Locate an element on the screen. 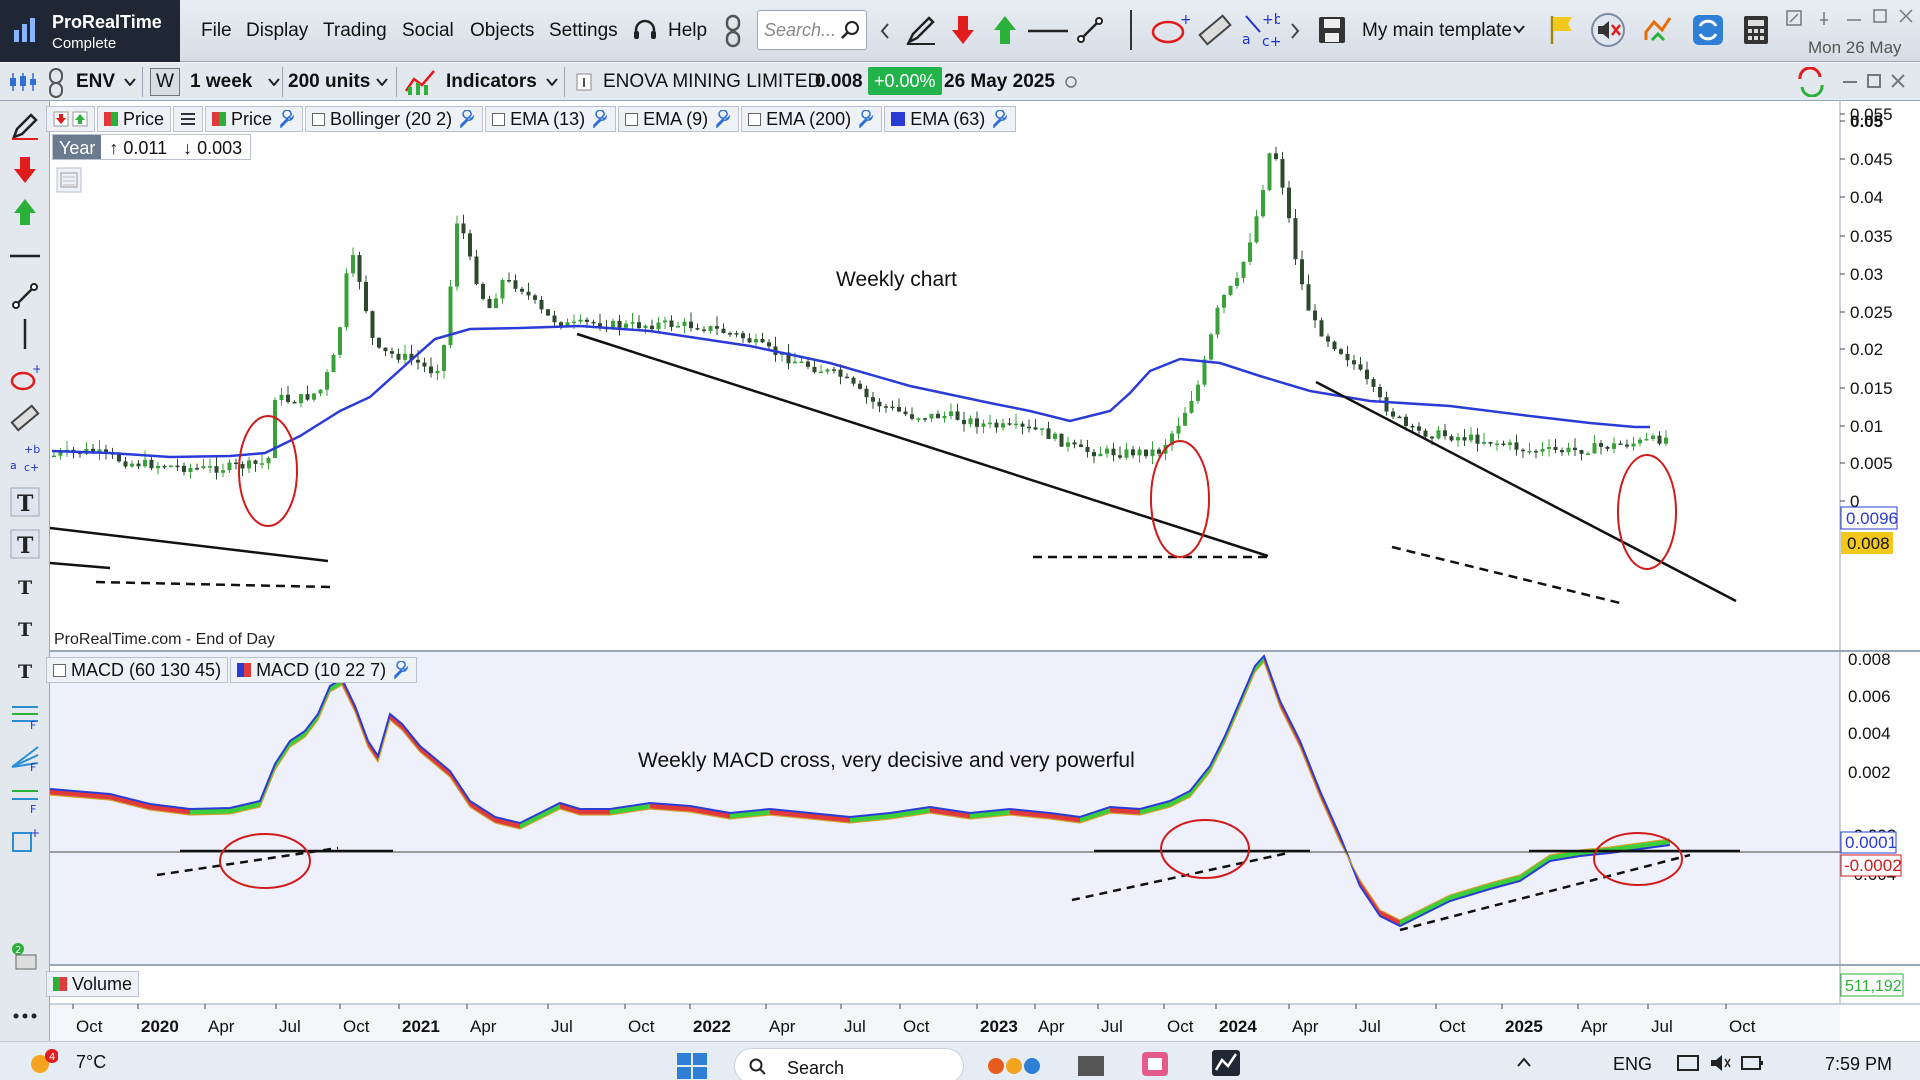  legend-ema-200: EMA (200) is located at coordinates (812, 119).